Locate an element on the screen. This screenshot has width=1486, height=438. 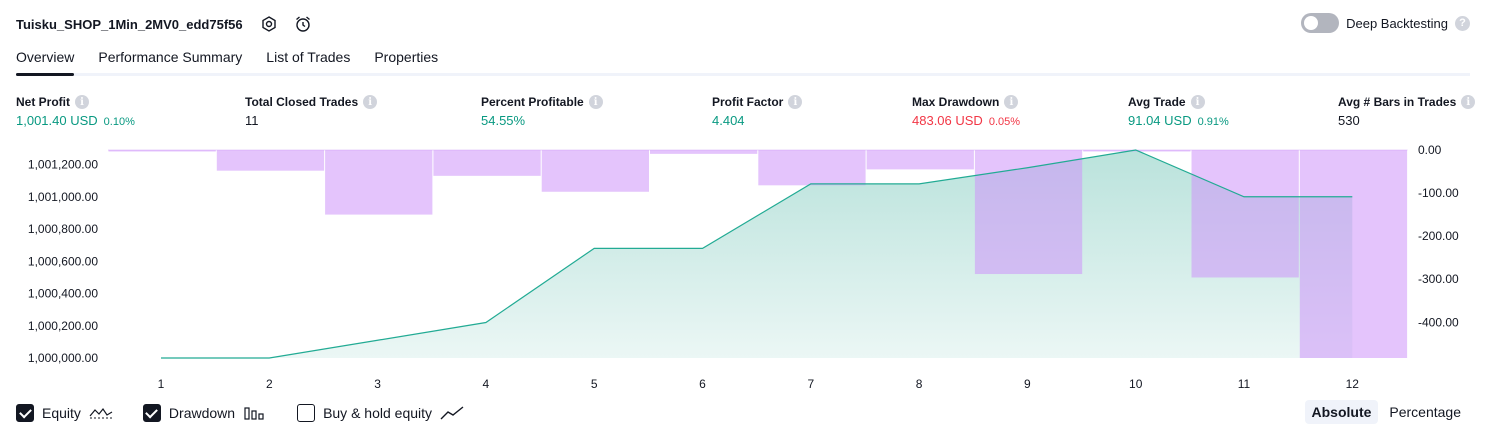
stat-label: Avg # Bars in Trades is located at coordinates (1397, 102).